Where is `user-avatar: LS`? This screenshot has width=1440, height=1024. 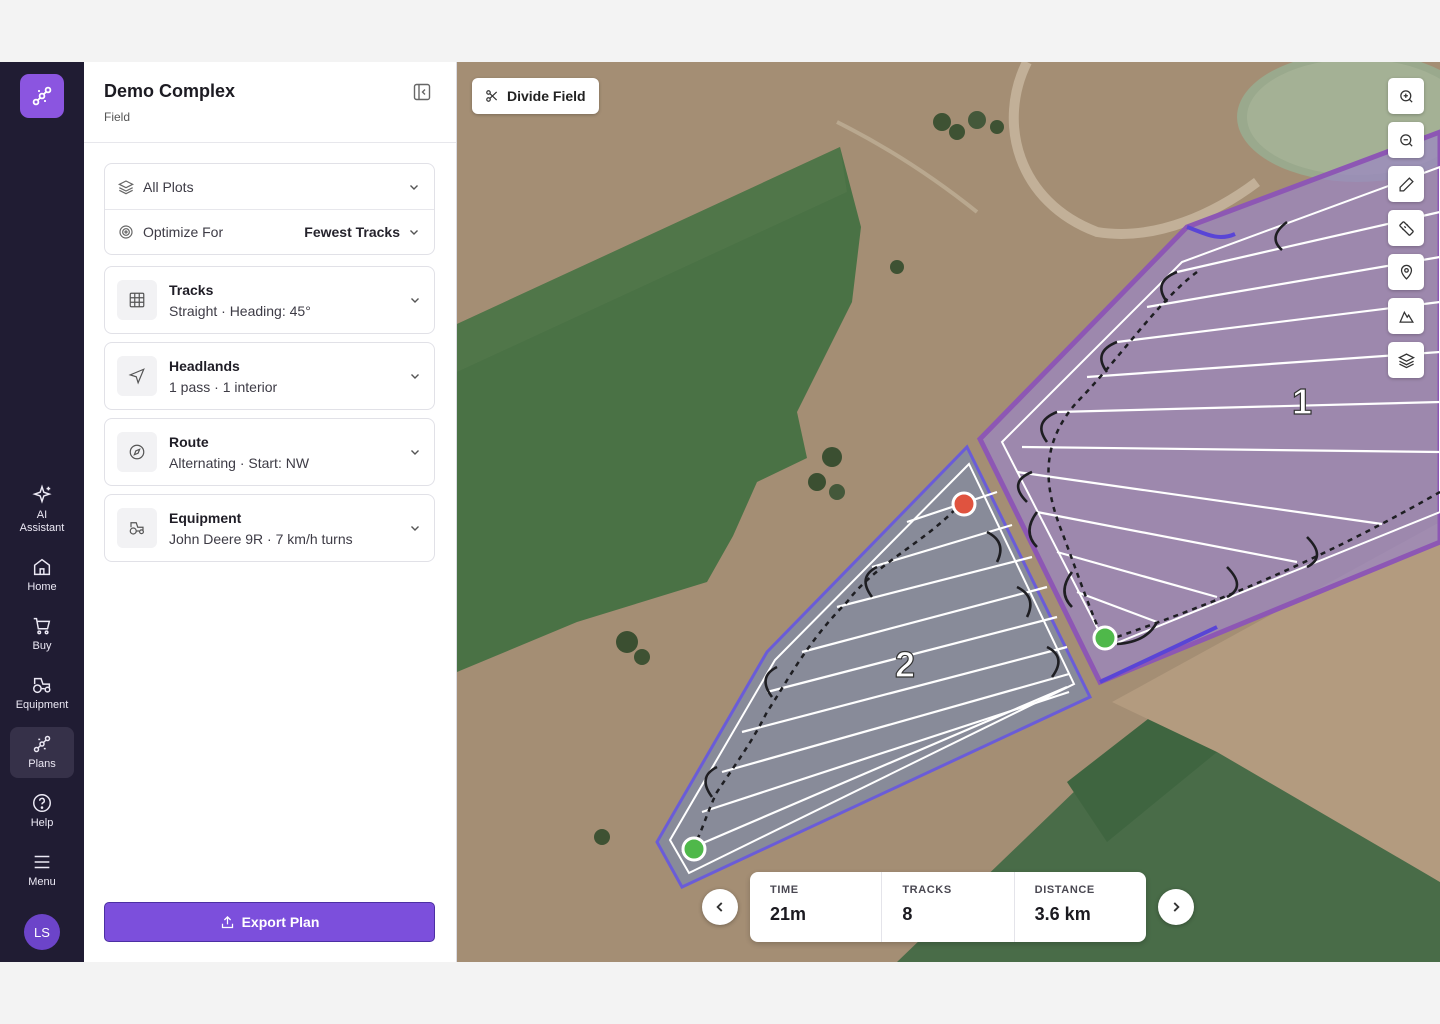 user-avatar: LS is located at coordinates (42, 932).